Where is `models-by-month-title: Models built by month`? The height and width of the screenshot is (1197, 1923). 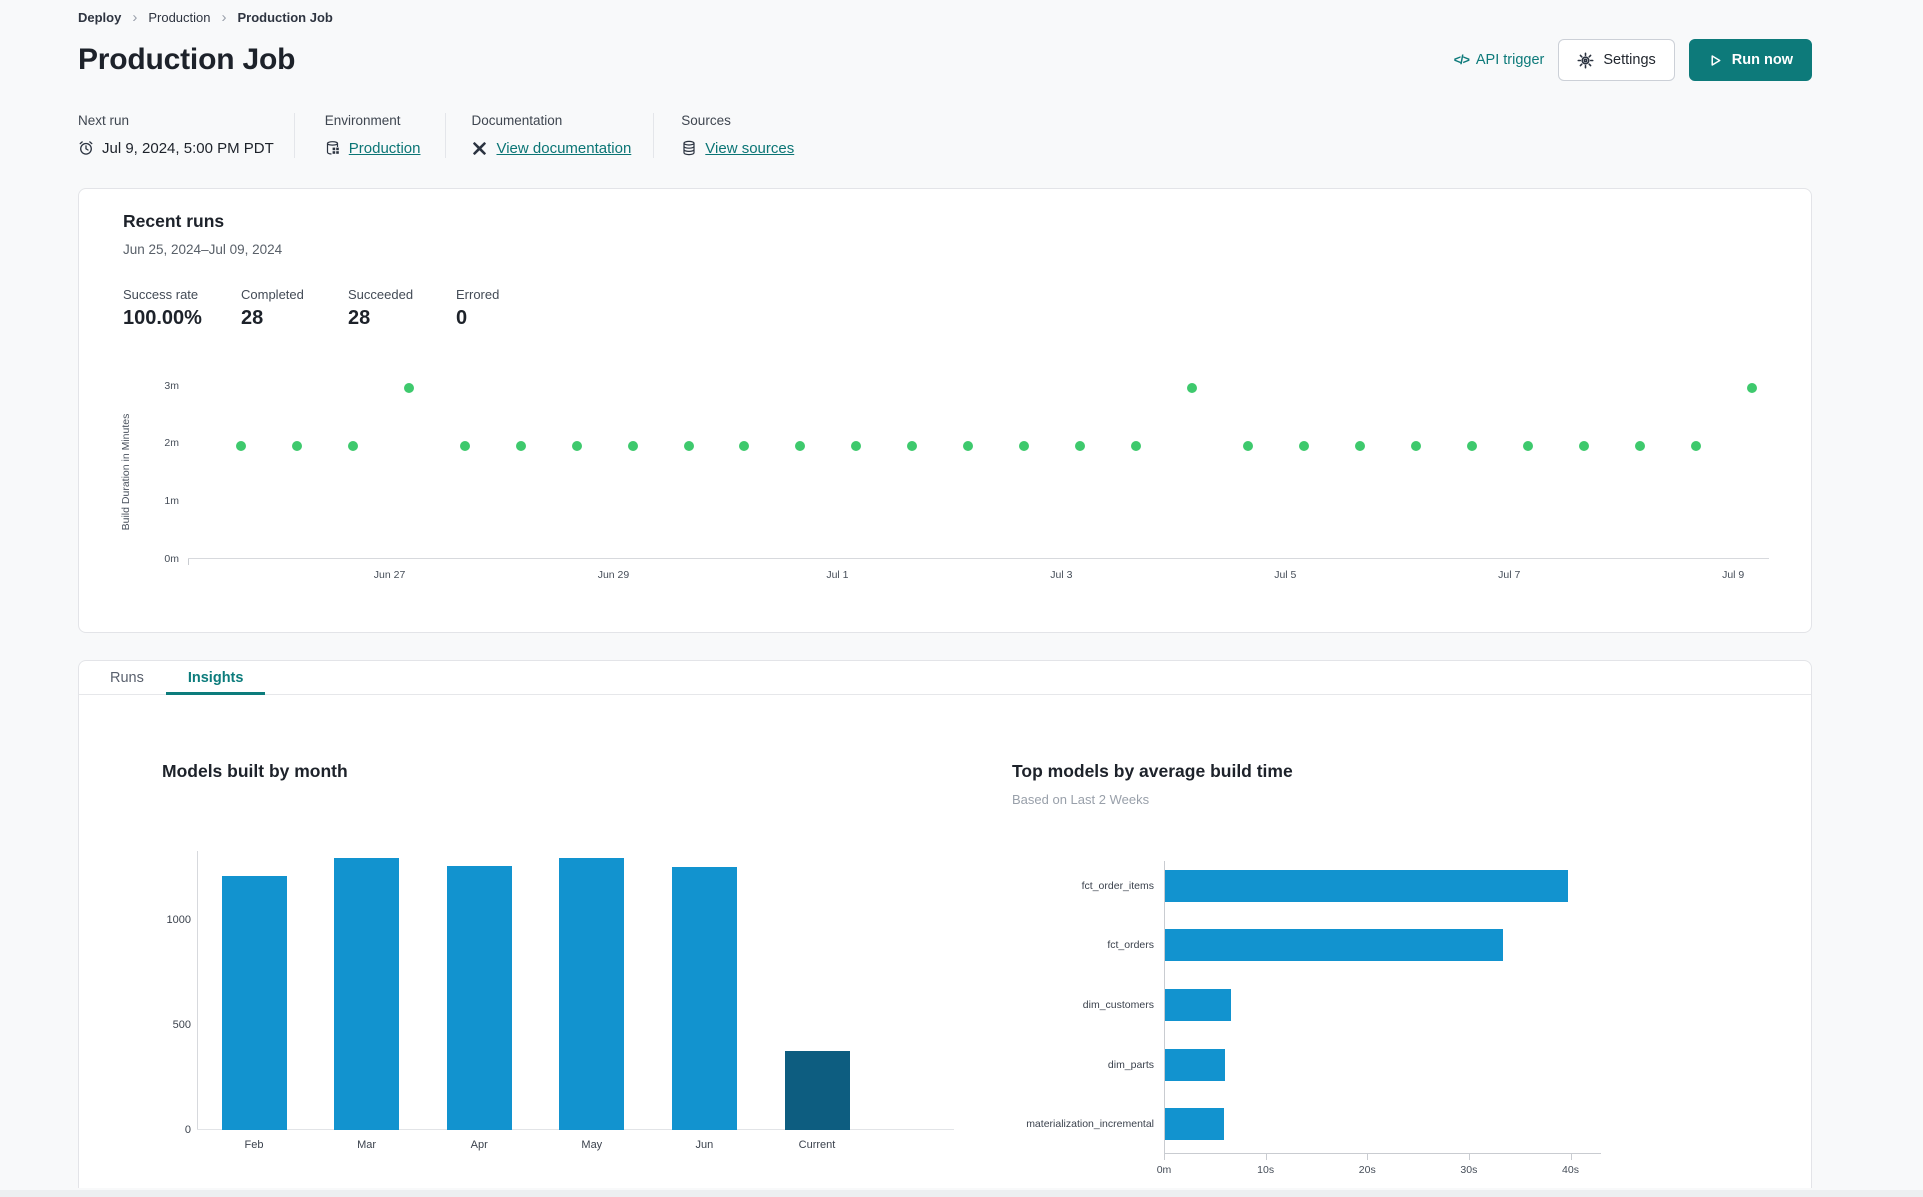
models-by-month-title: Models built by month is located at coordinates (255, 771).